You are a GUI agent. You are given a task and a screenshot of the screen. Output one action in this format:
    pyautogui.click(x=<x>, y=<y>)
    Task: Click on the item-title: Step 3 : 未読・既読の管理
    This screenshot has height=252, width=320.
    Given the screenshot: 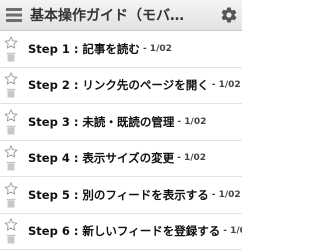 What is the action you would take?
    pyautogui.click(x=101, y=121)
    